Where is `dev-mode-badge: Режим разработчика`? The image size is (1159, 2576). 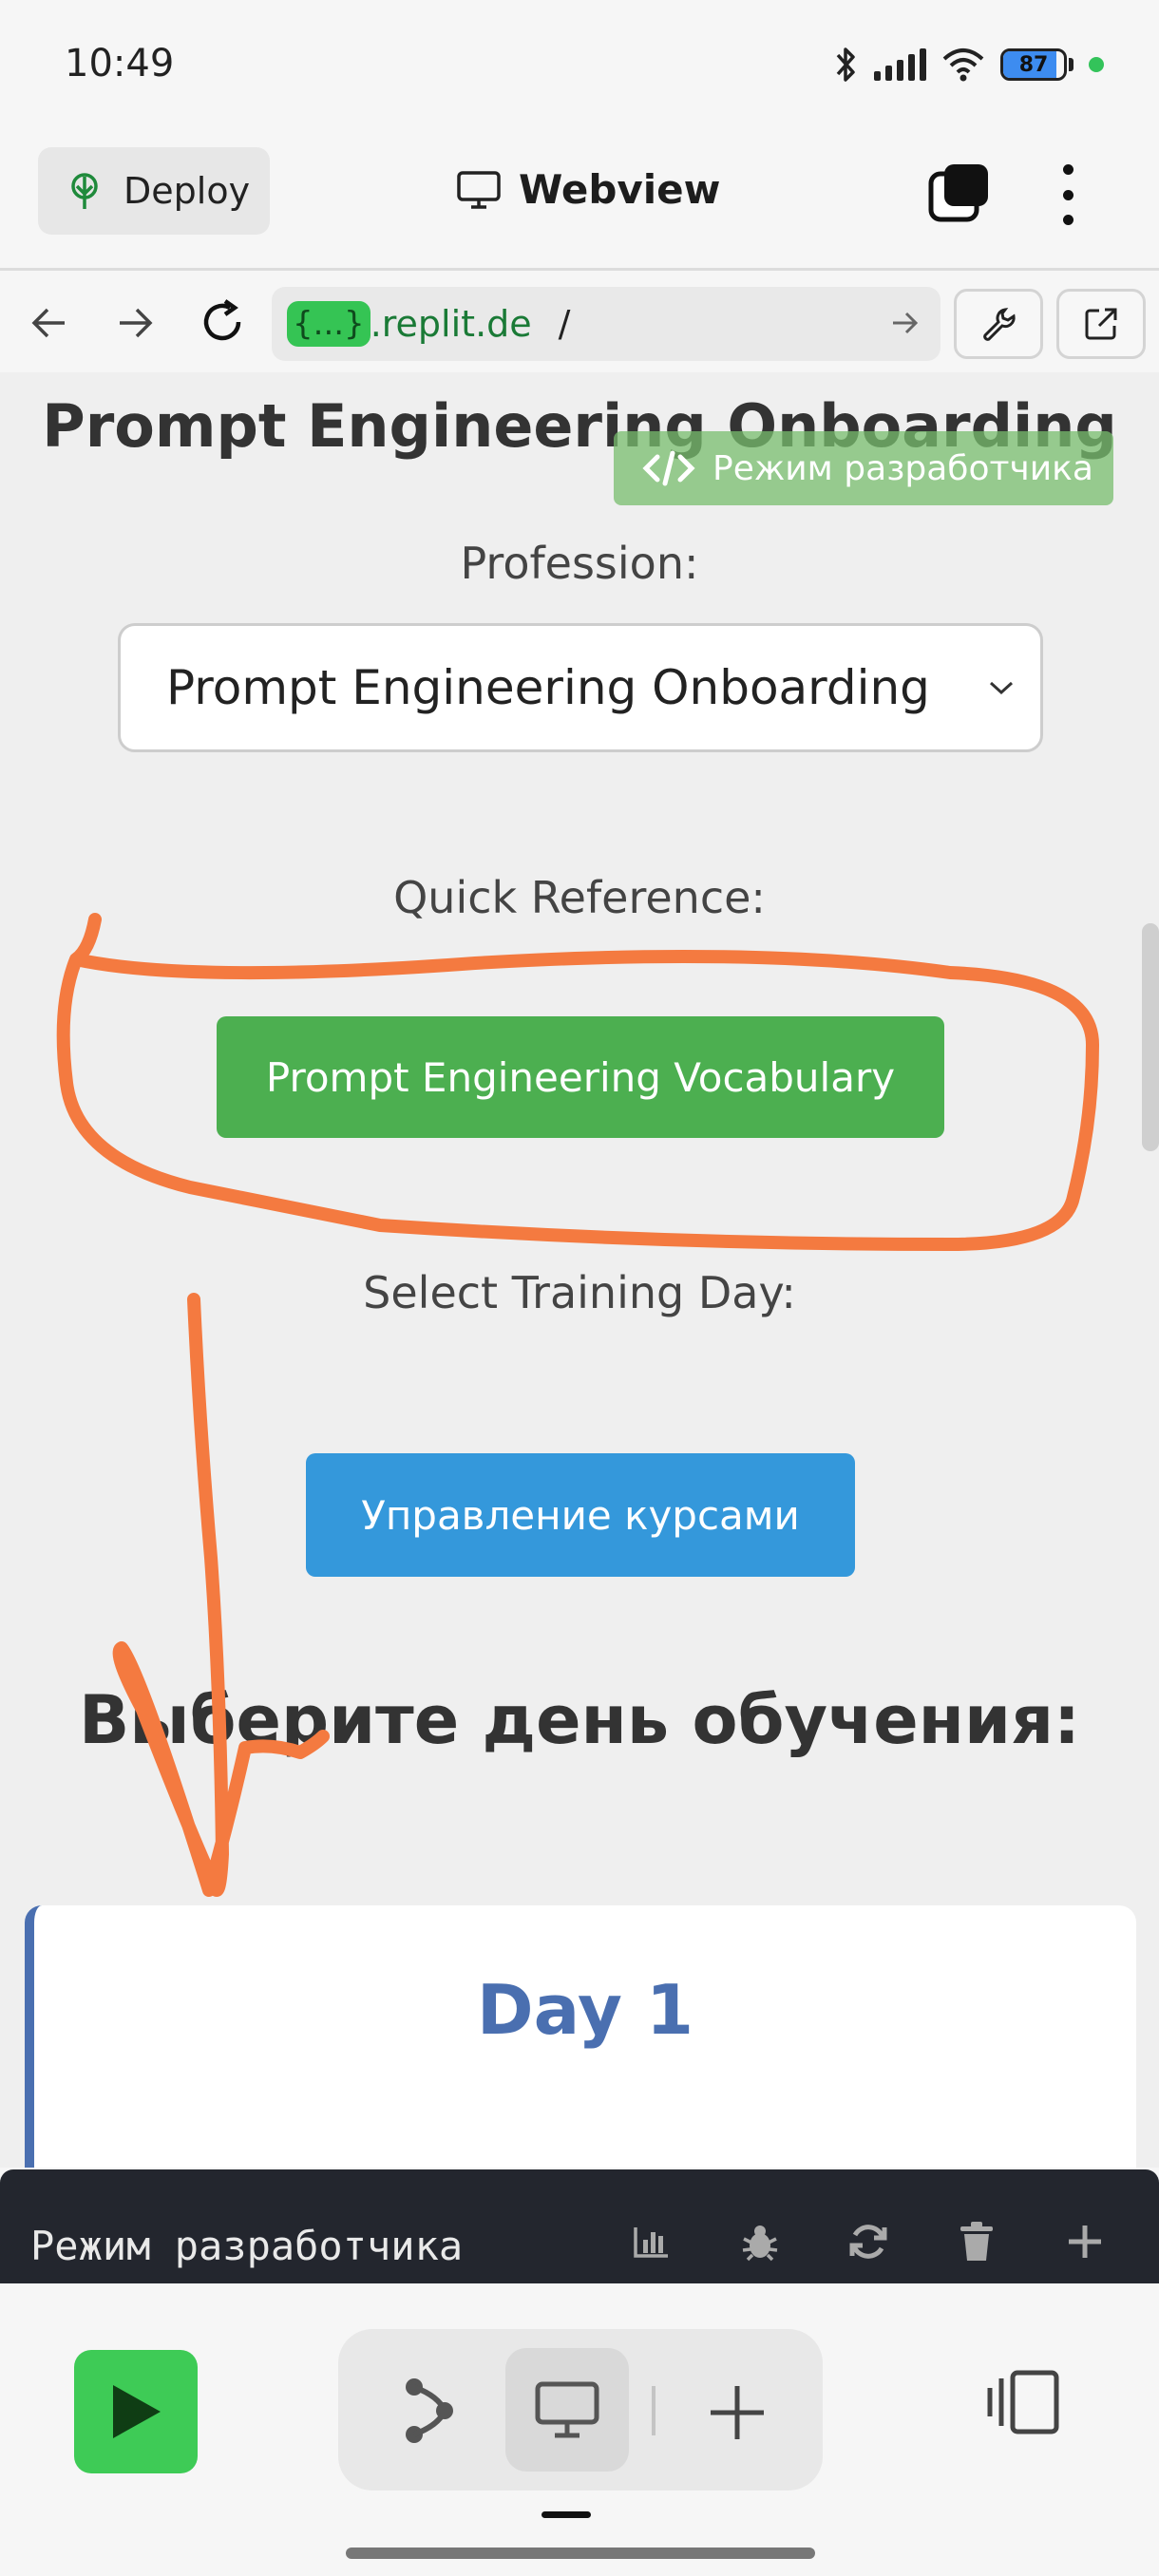
dev-mode-badge: Режим разработчика is located at coordinates (863, 468).